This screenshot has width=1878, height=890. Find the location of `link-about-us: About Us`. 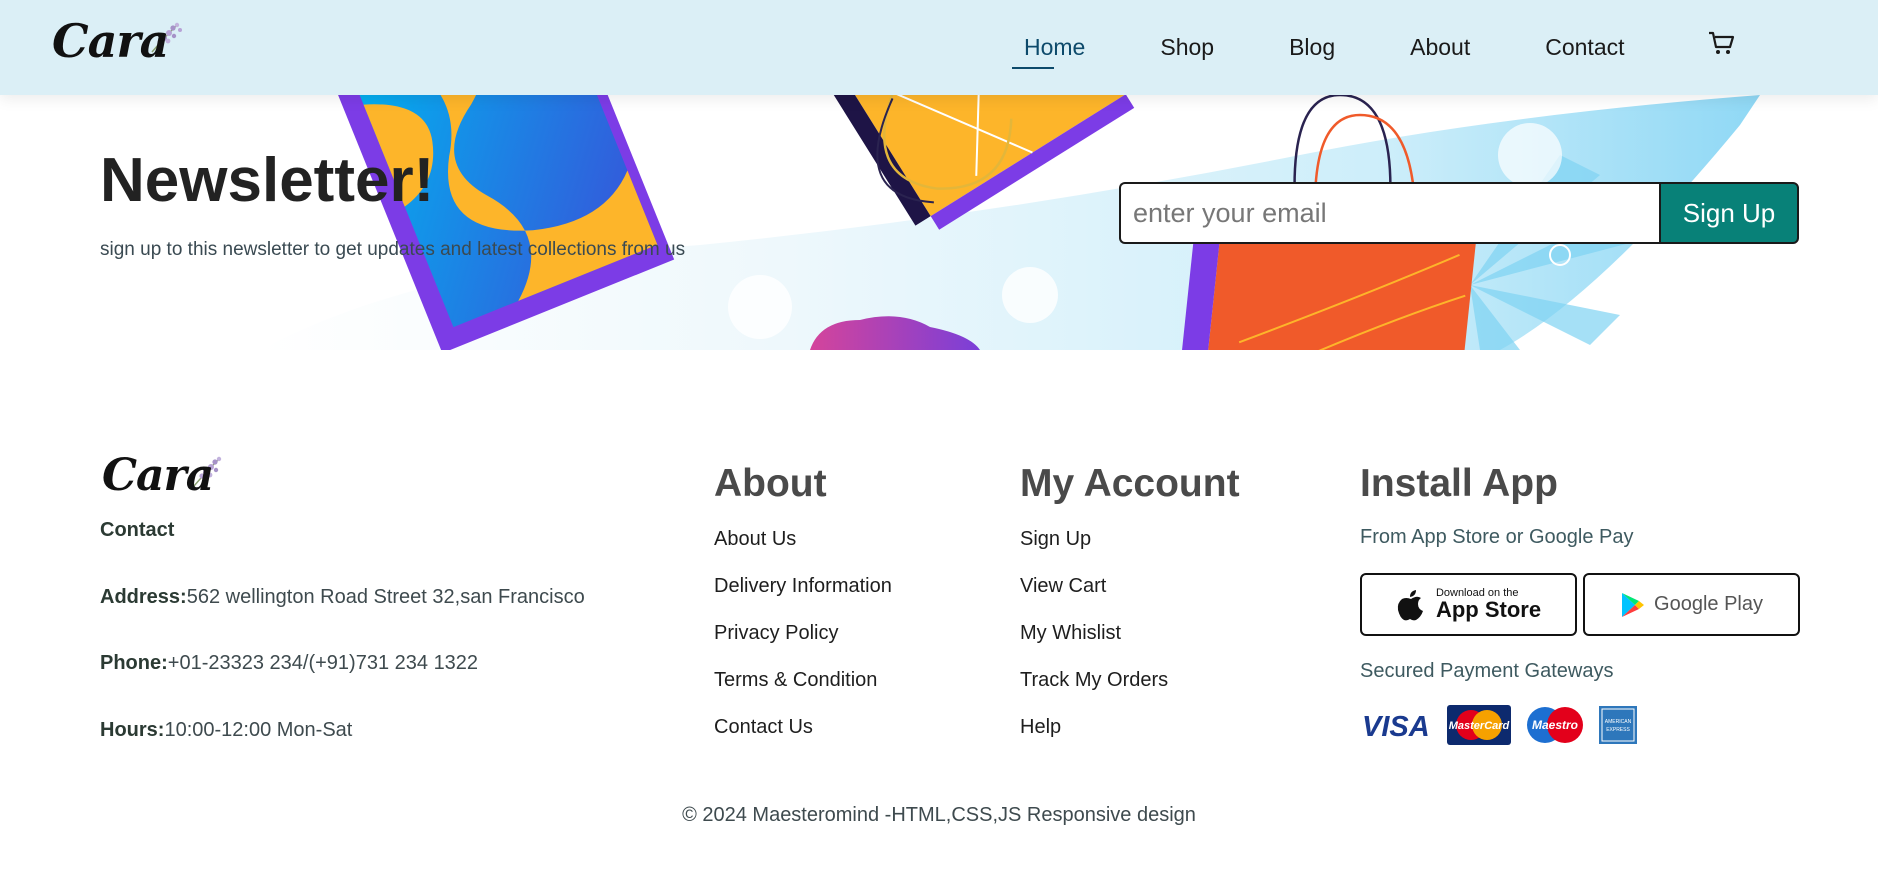

link-about-us: About Us is located at coordinates (803, 539).